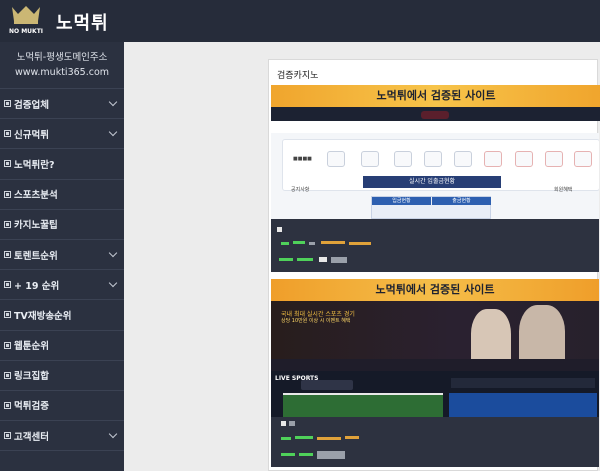  What do you see at coordinates (435, 96) in the screenshot?
I see `banner-1-label: 노먹튀에서 검증된 사이트` at bounding box center [435, 96].